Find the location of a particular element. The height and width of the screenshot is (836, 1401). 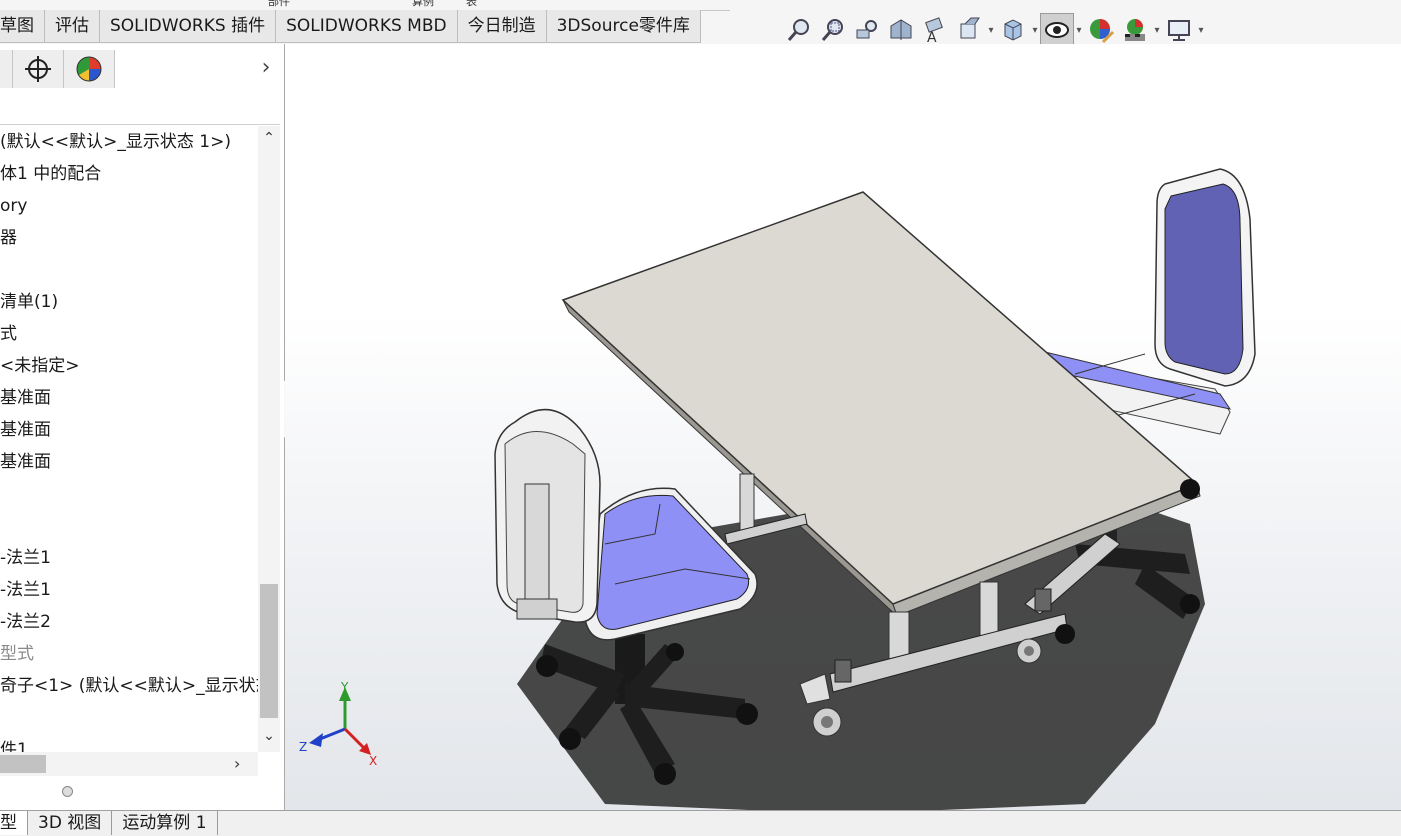

triad-x-axis is located at coordinates (355, 739).